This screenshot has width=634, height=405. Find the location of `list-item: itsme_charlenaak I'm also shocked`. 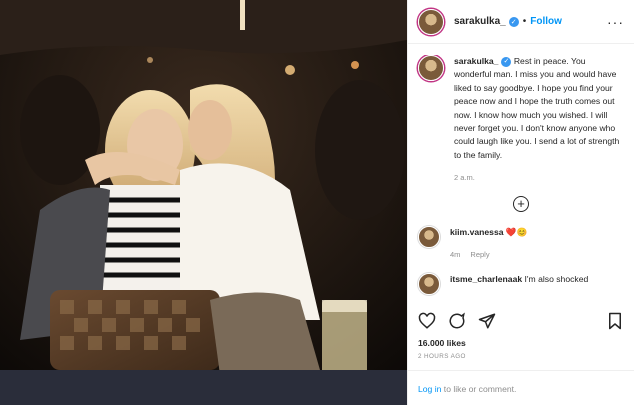

list-item: itsme_charlenaak I'm also shocked is located at coordinates (521, 284).